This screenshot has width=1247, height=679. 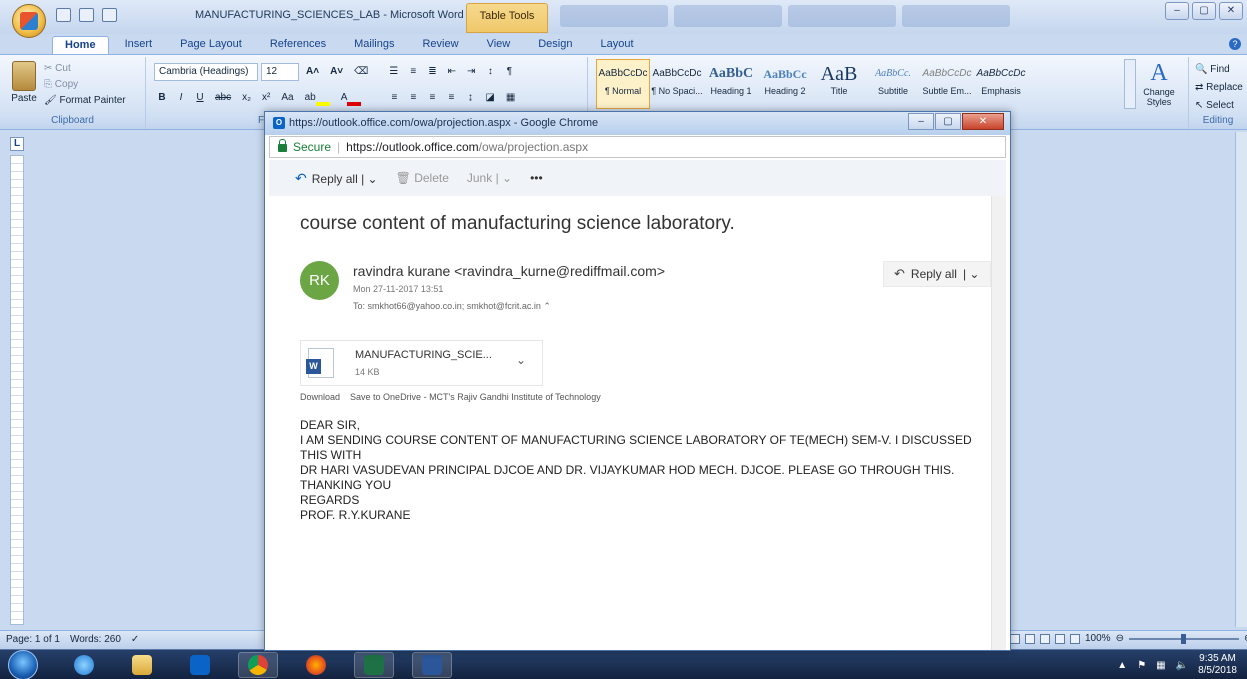 I want to click on chrome-icon, so click(x=258, y=665).